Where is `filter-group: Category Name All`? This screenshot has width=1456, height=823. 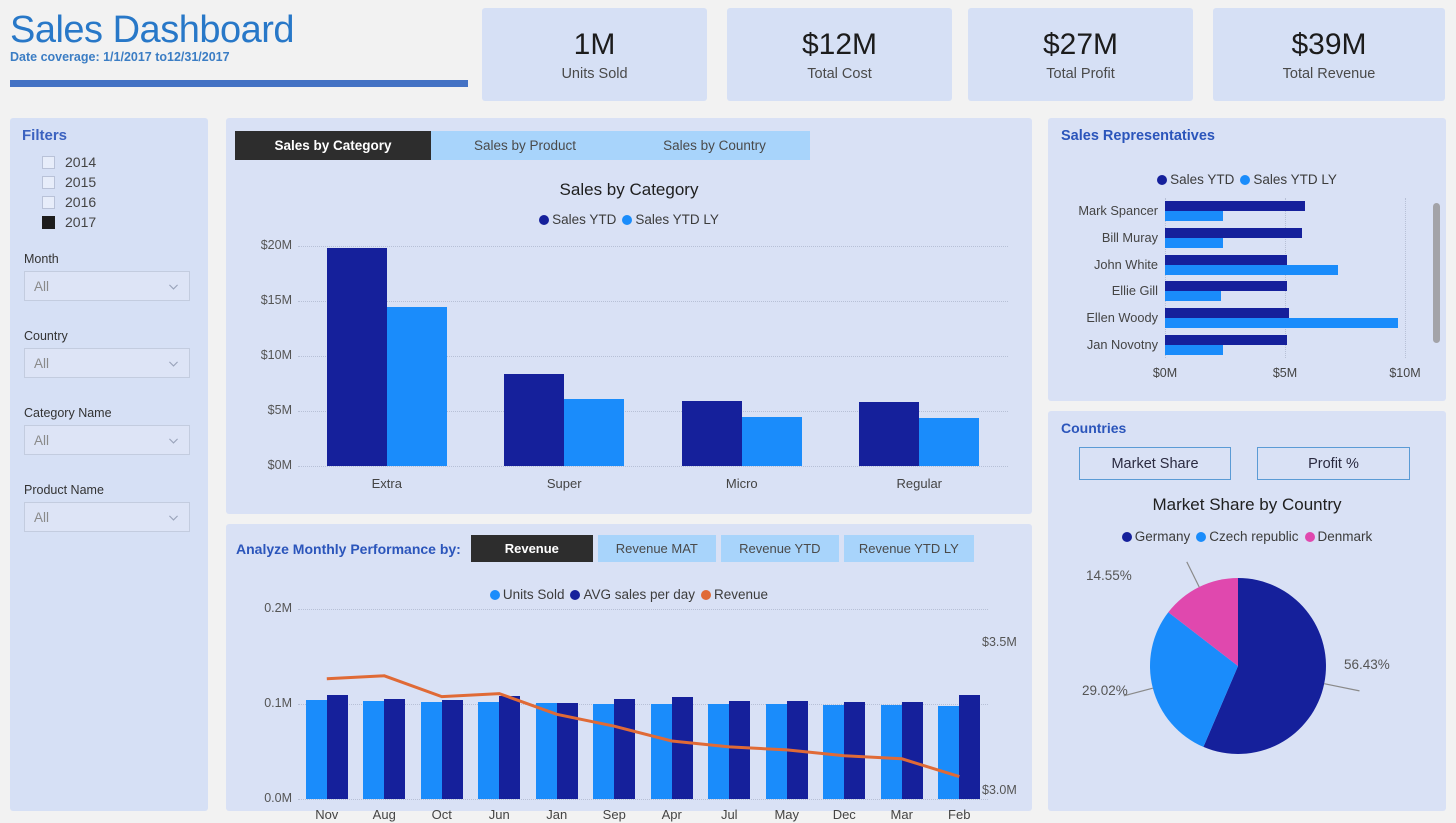 filter-group: Category Name All is located at coordinates (109, 430).